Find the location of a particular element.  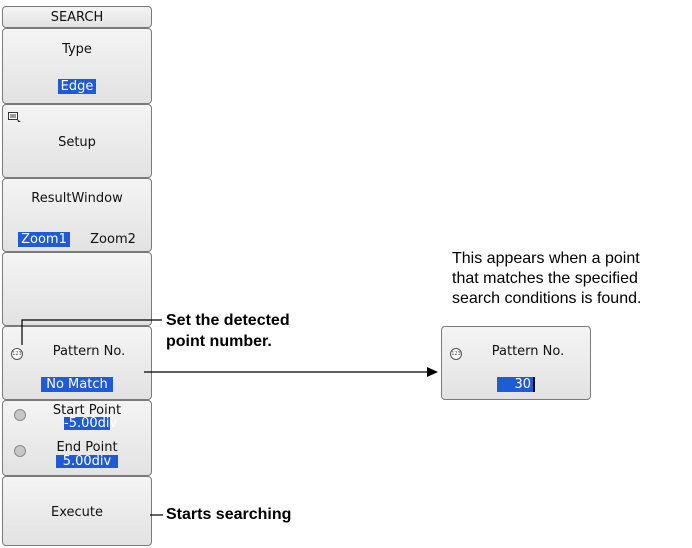

callout-pattern-icon-line is located at coordinates (91, 332).